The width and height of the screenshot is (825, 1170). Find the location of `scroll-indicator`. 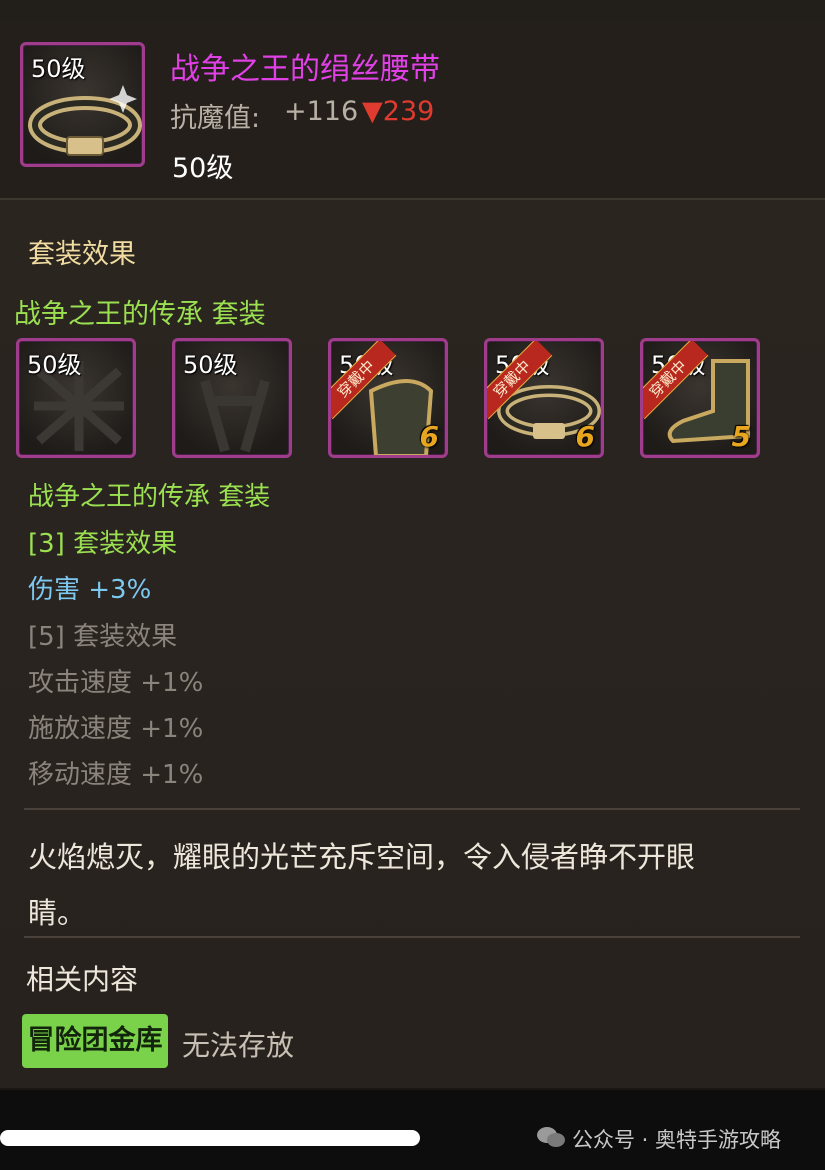

scroll-indicator is located at coordinates (210, 1138).